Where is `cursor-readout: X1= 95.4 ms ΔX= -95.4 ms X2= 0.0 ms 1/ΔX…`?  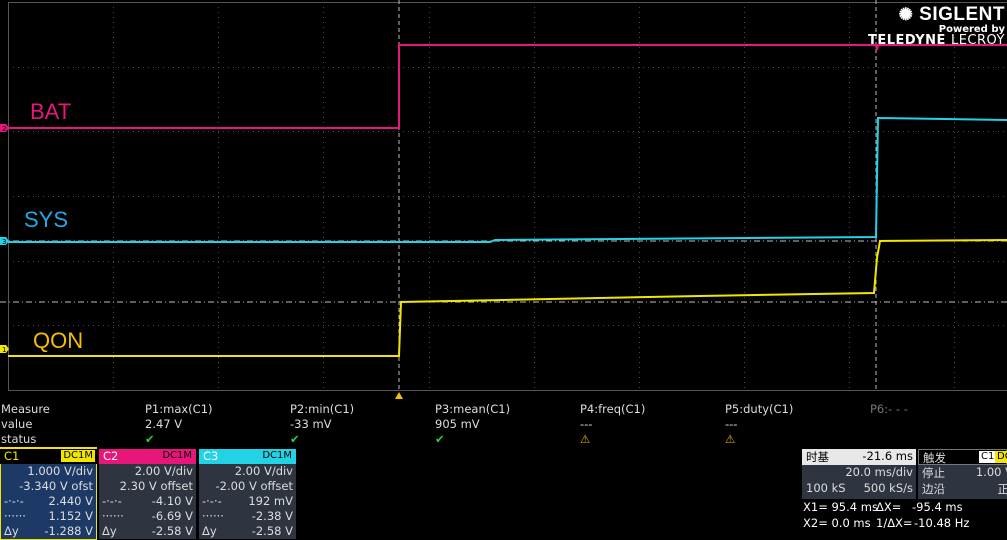
cursor-readout: X1= 95.4 ms ΔX= -95.4 ms X2= 0.0 ms 1/ΔX… is located at coordinates (904, 519).